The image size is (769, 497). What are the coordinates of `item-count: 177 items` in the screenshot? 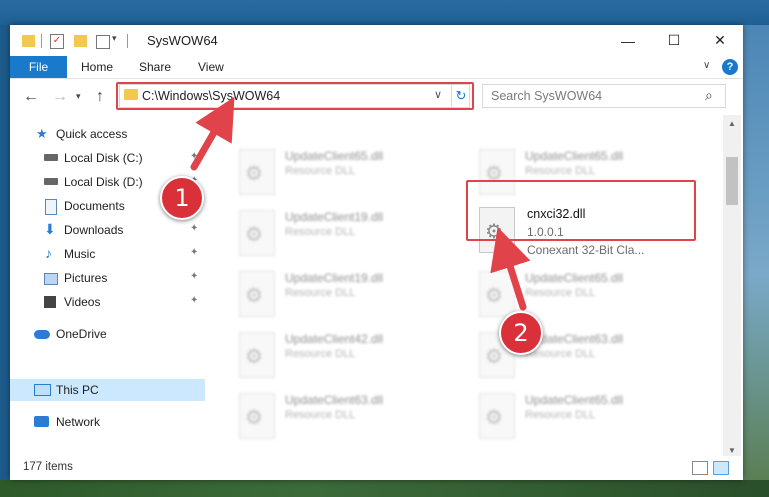 It's located at (48, 467).